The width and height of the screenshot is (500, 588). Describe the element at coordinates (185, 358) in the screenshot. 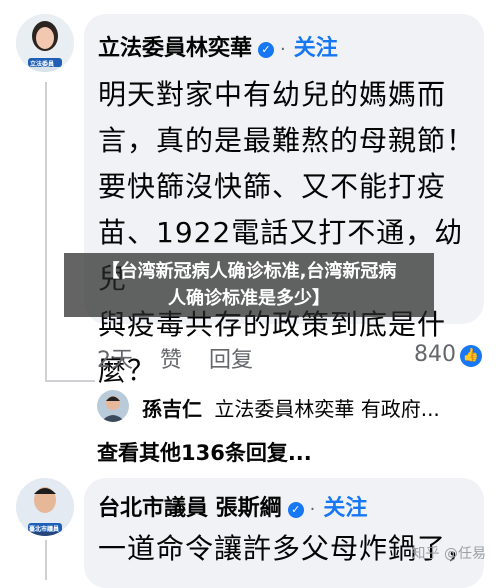

I see `comment-actions: 2天 赞 回复` at that location.